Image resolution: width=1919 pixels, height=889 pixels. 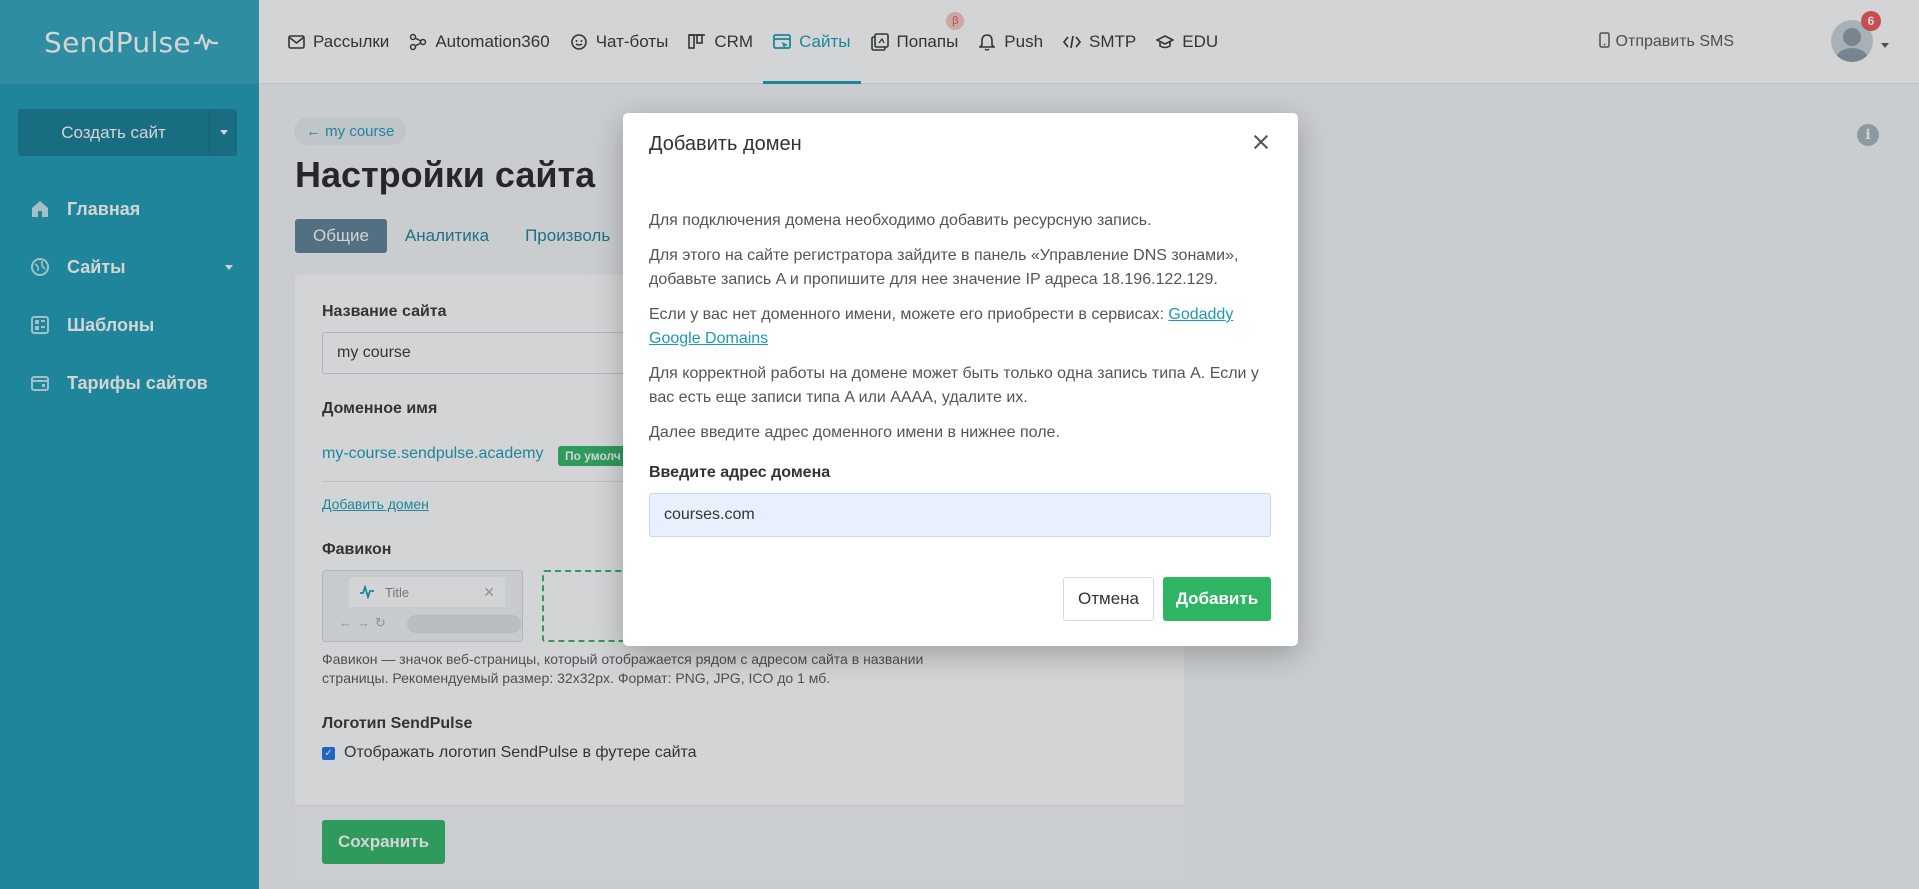 I want to click on close-icon, so click(x=1261, y=142).